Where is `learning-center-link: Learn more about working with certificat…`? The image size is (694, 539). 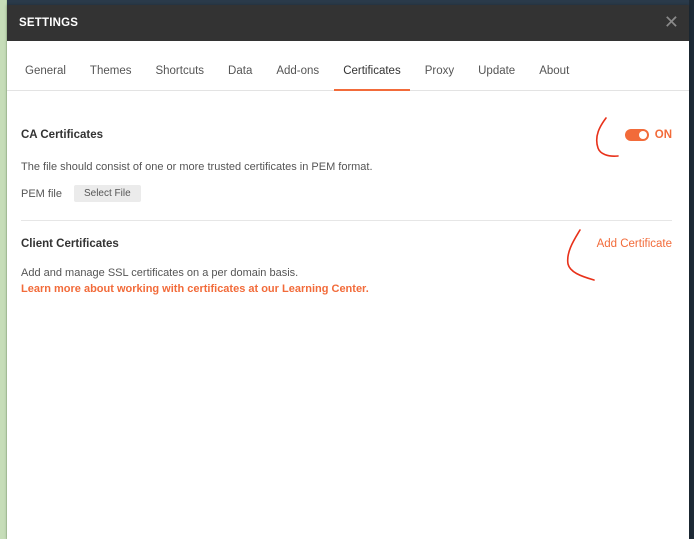
learning-center-link: Learn more about working with certificat… is located at coordinates (346, 289).